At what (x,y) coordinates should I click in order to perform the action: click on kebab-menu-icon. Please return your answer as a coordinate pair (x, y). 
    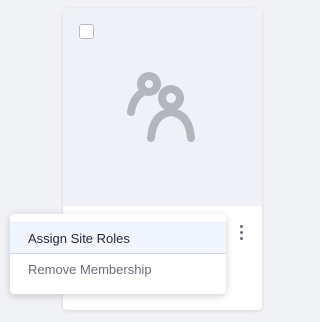
    Looking at the image, I should click on (241, 232).